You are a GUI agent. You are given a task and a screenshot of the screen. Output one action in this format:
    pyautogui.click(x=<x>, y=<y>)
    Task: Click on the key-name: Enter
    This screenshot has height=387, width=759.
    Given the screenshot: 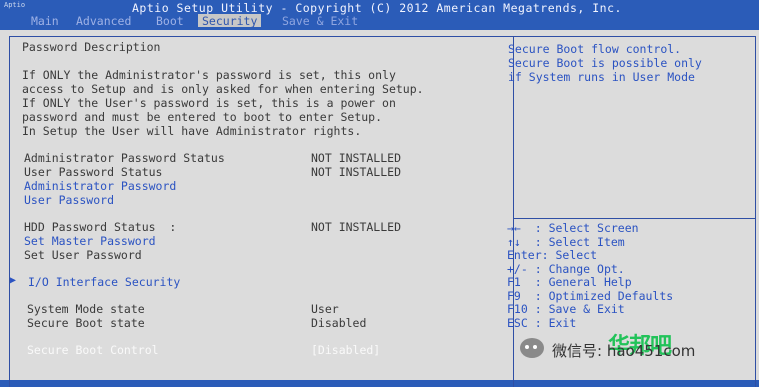 What is the action you would take?
    pyautogui.click(x=524, y=255)
    